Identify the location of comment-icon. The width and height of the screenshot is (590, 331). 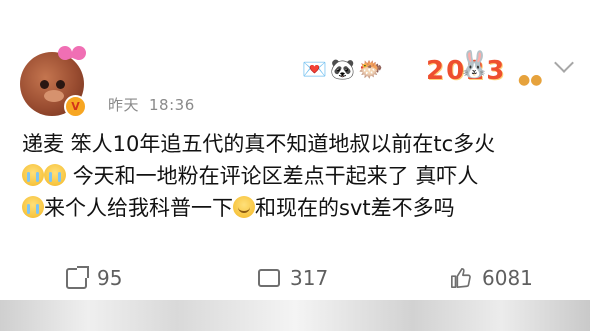
(269, 275).